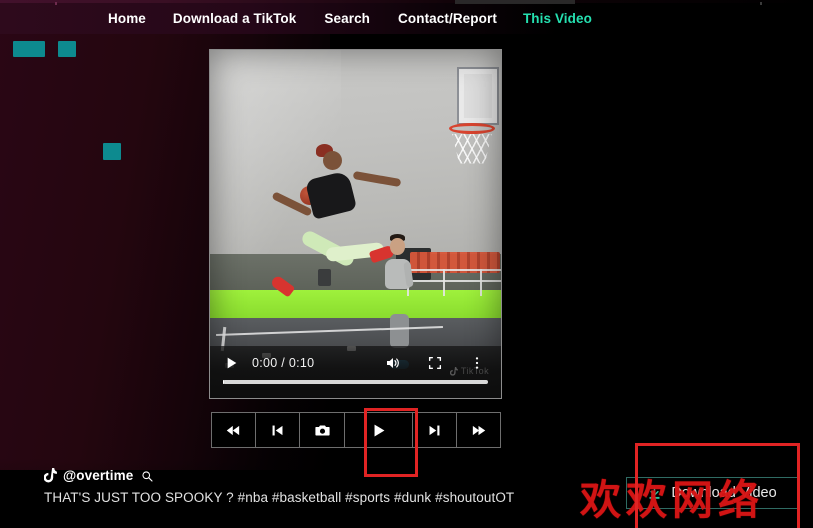 The width and height of the screenshot is (813, 528). I want to click on video-author-handle: @overtime, so click(98, 475).